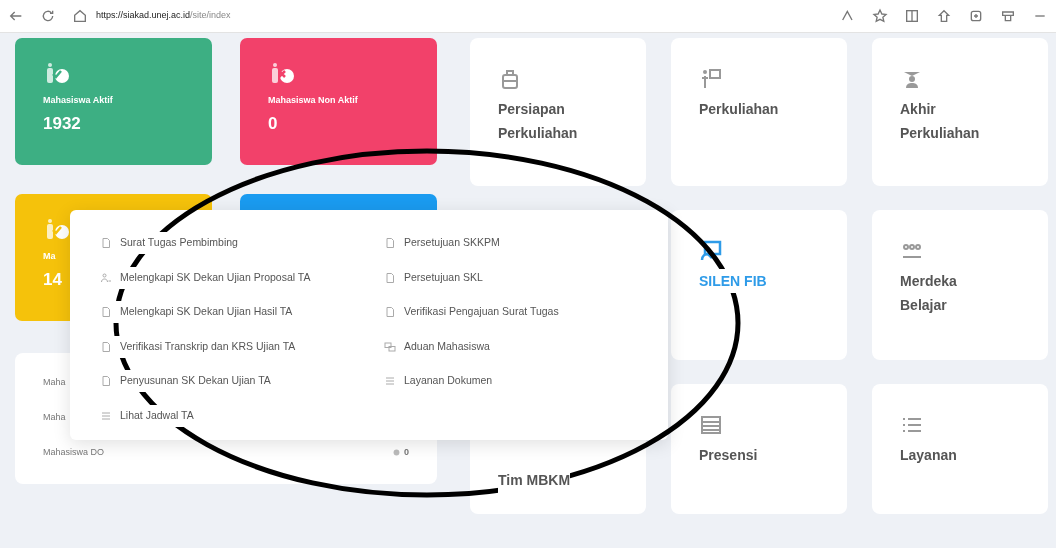 The width and height of the screenshot is (1056, 548). What do you see at coordinates (186, 381) in the screenshot?
I see `menu-item: Penyusunan SK Dekan Ujian TA` at bounding box center [186, 381].